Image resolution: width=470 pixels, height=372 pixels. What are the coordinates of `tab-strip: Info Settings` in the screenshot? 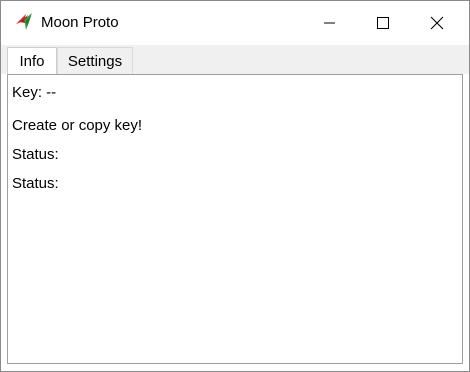 It's located at (235, 59).